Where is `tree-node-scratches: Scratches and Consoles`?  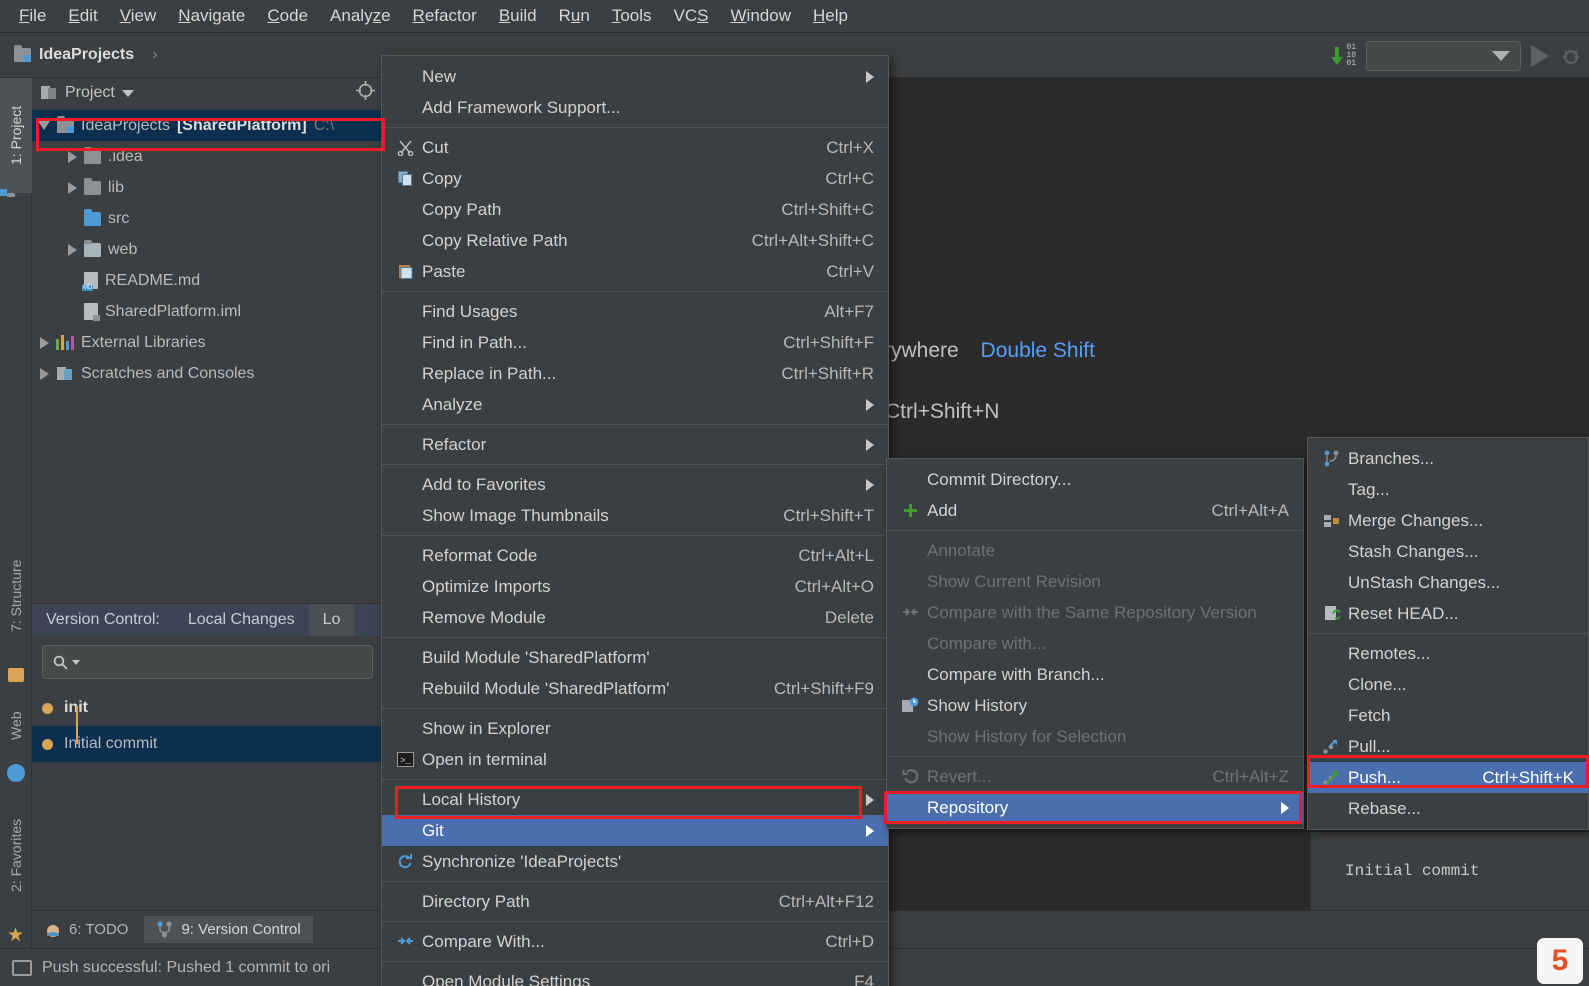
tree-node-scratches: Scratches and Consoles is located at coordinates (207, 373).